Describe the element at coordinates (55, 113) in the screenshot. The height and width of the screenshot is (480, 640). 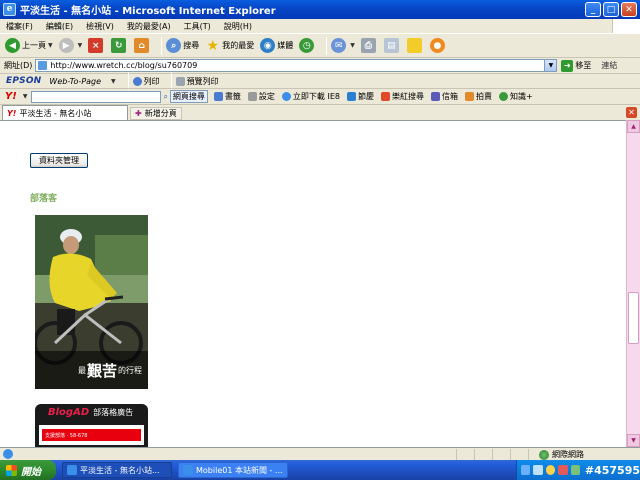
I see `tab-active-label: 平淡生活 - 無名小站` at that location.